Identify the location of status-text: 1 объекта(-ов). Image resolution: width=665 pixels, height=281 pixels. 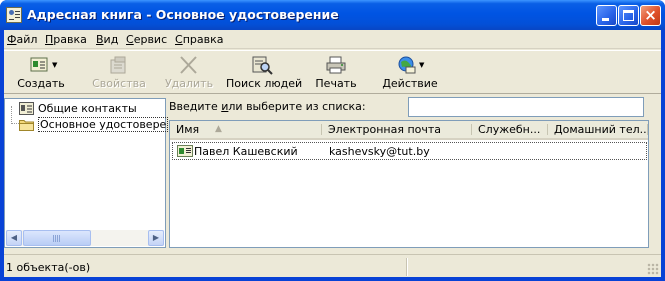
(48, 267).